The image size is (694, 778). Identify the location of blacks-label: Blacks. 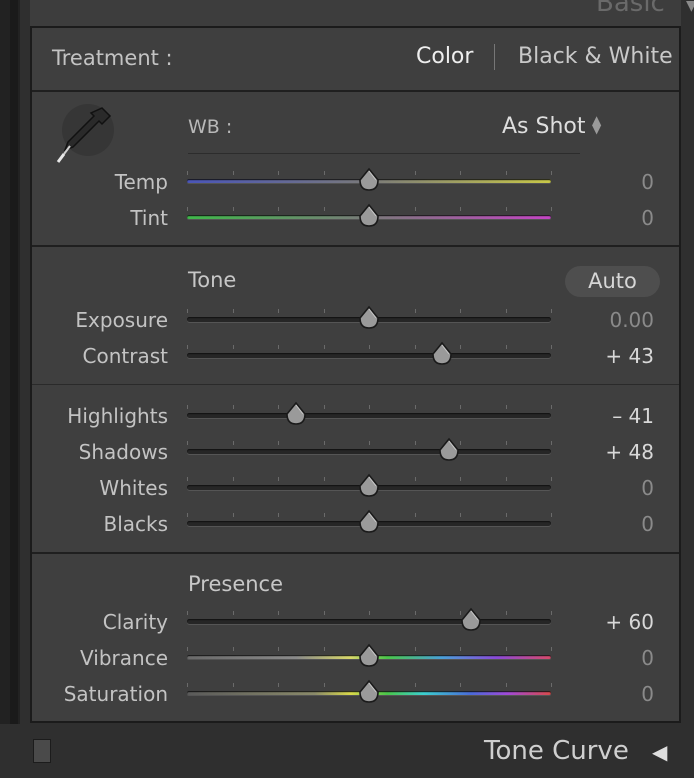
(135, 524).